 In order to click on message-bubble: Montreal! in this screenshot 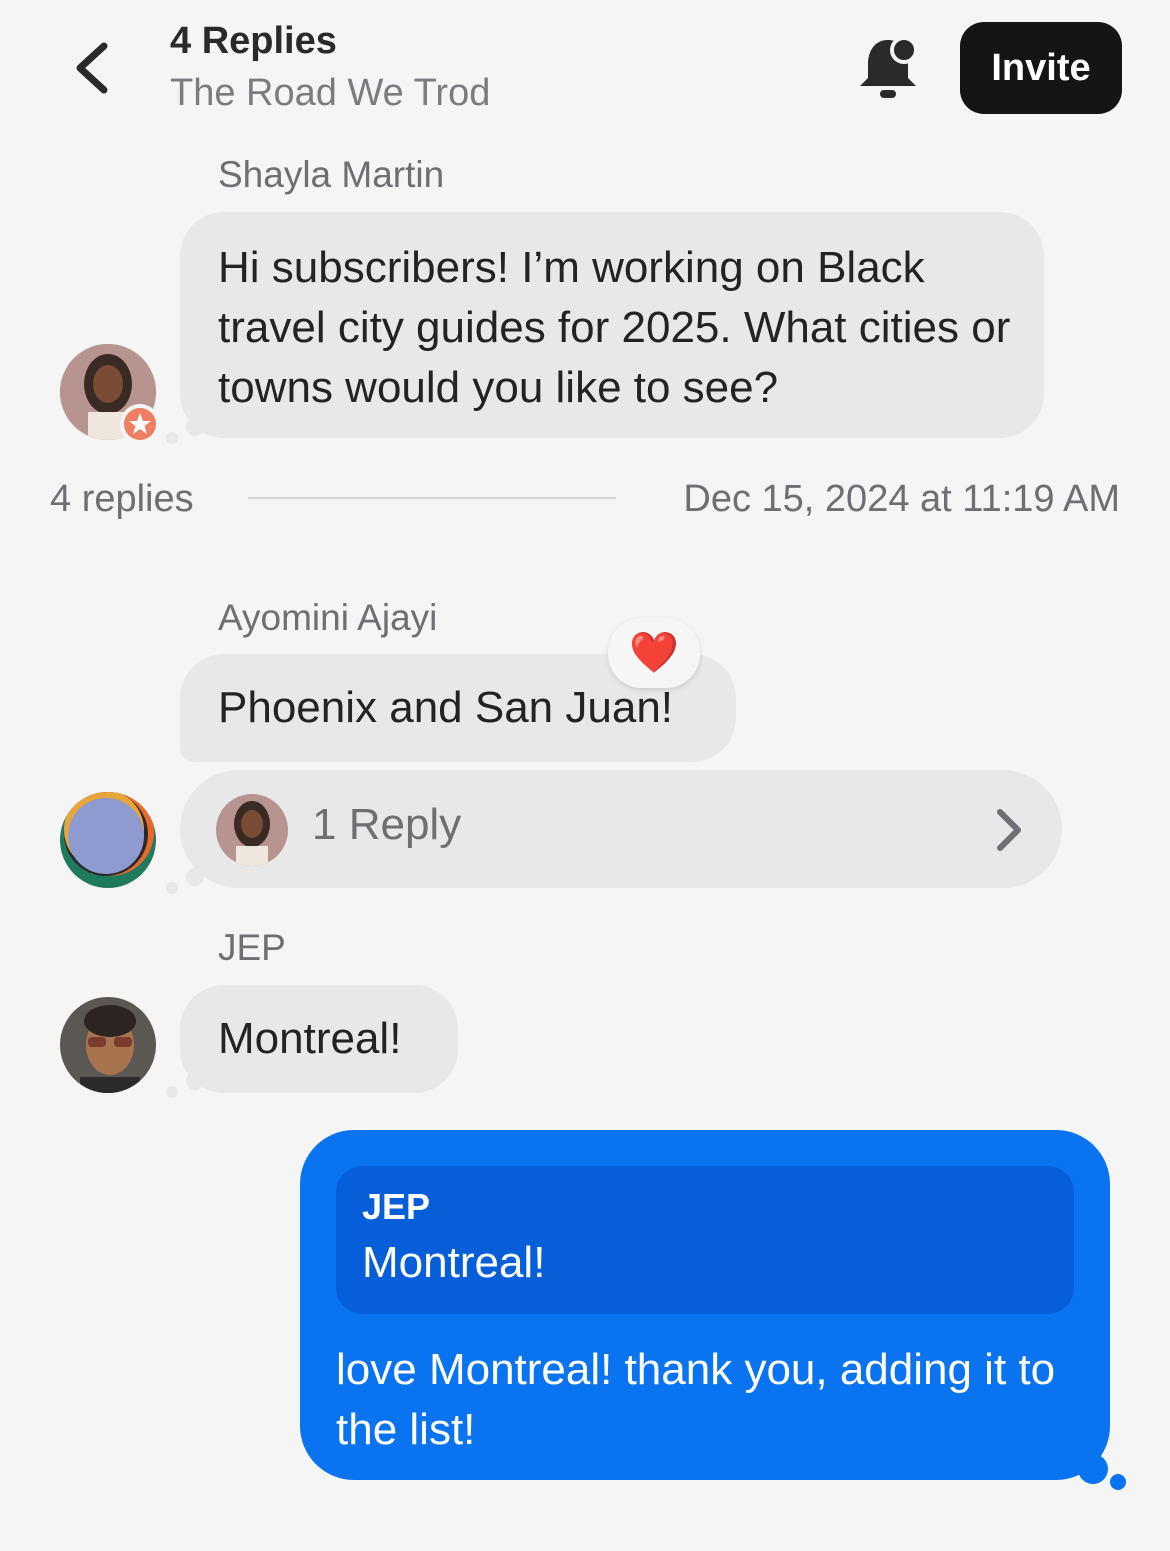, I will do `click(319, 1039)`.